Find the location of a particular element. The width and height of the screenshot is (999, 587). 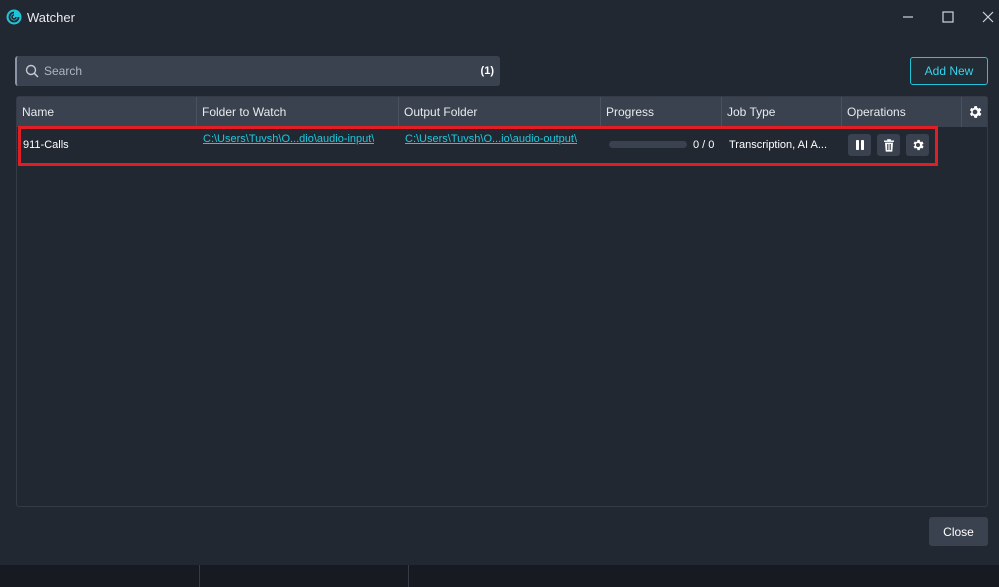

minimize-button is located at coordinates (908, 17).